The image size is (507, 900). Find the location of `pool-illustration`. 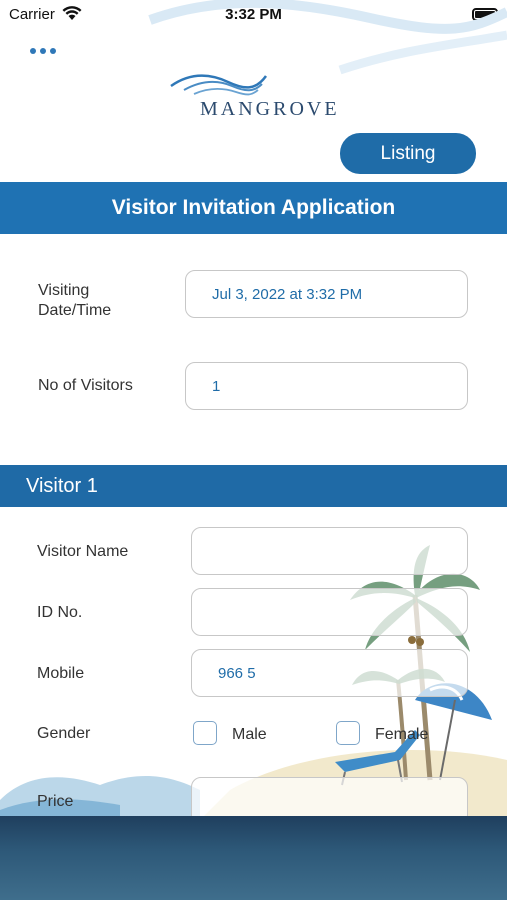

pool-illustration is located at coordinates (253, 858).